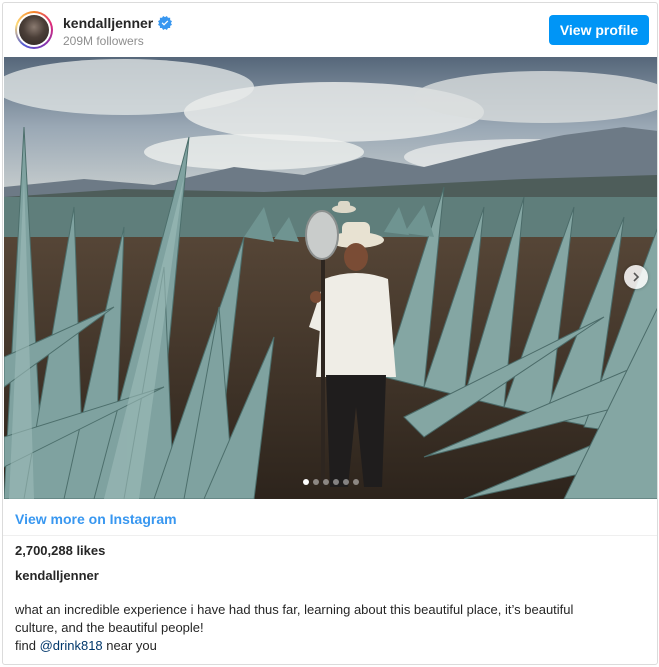 The image size is (659, 667). I want to click on followers-count: 209M followers, so click(103, 41).